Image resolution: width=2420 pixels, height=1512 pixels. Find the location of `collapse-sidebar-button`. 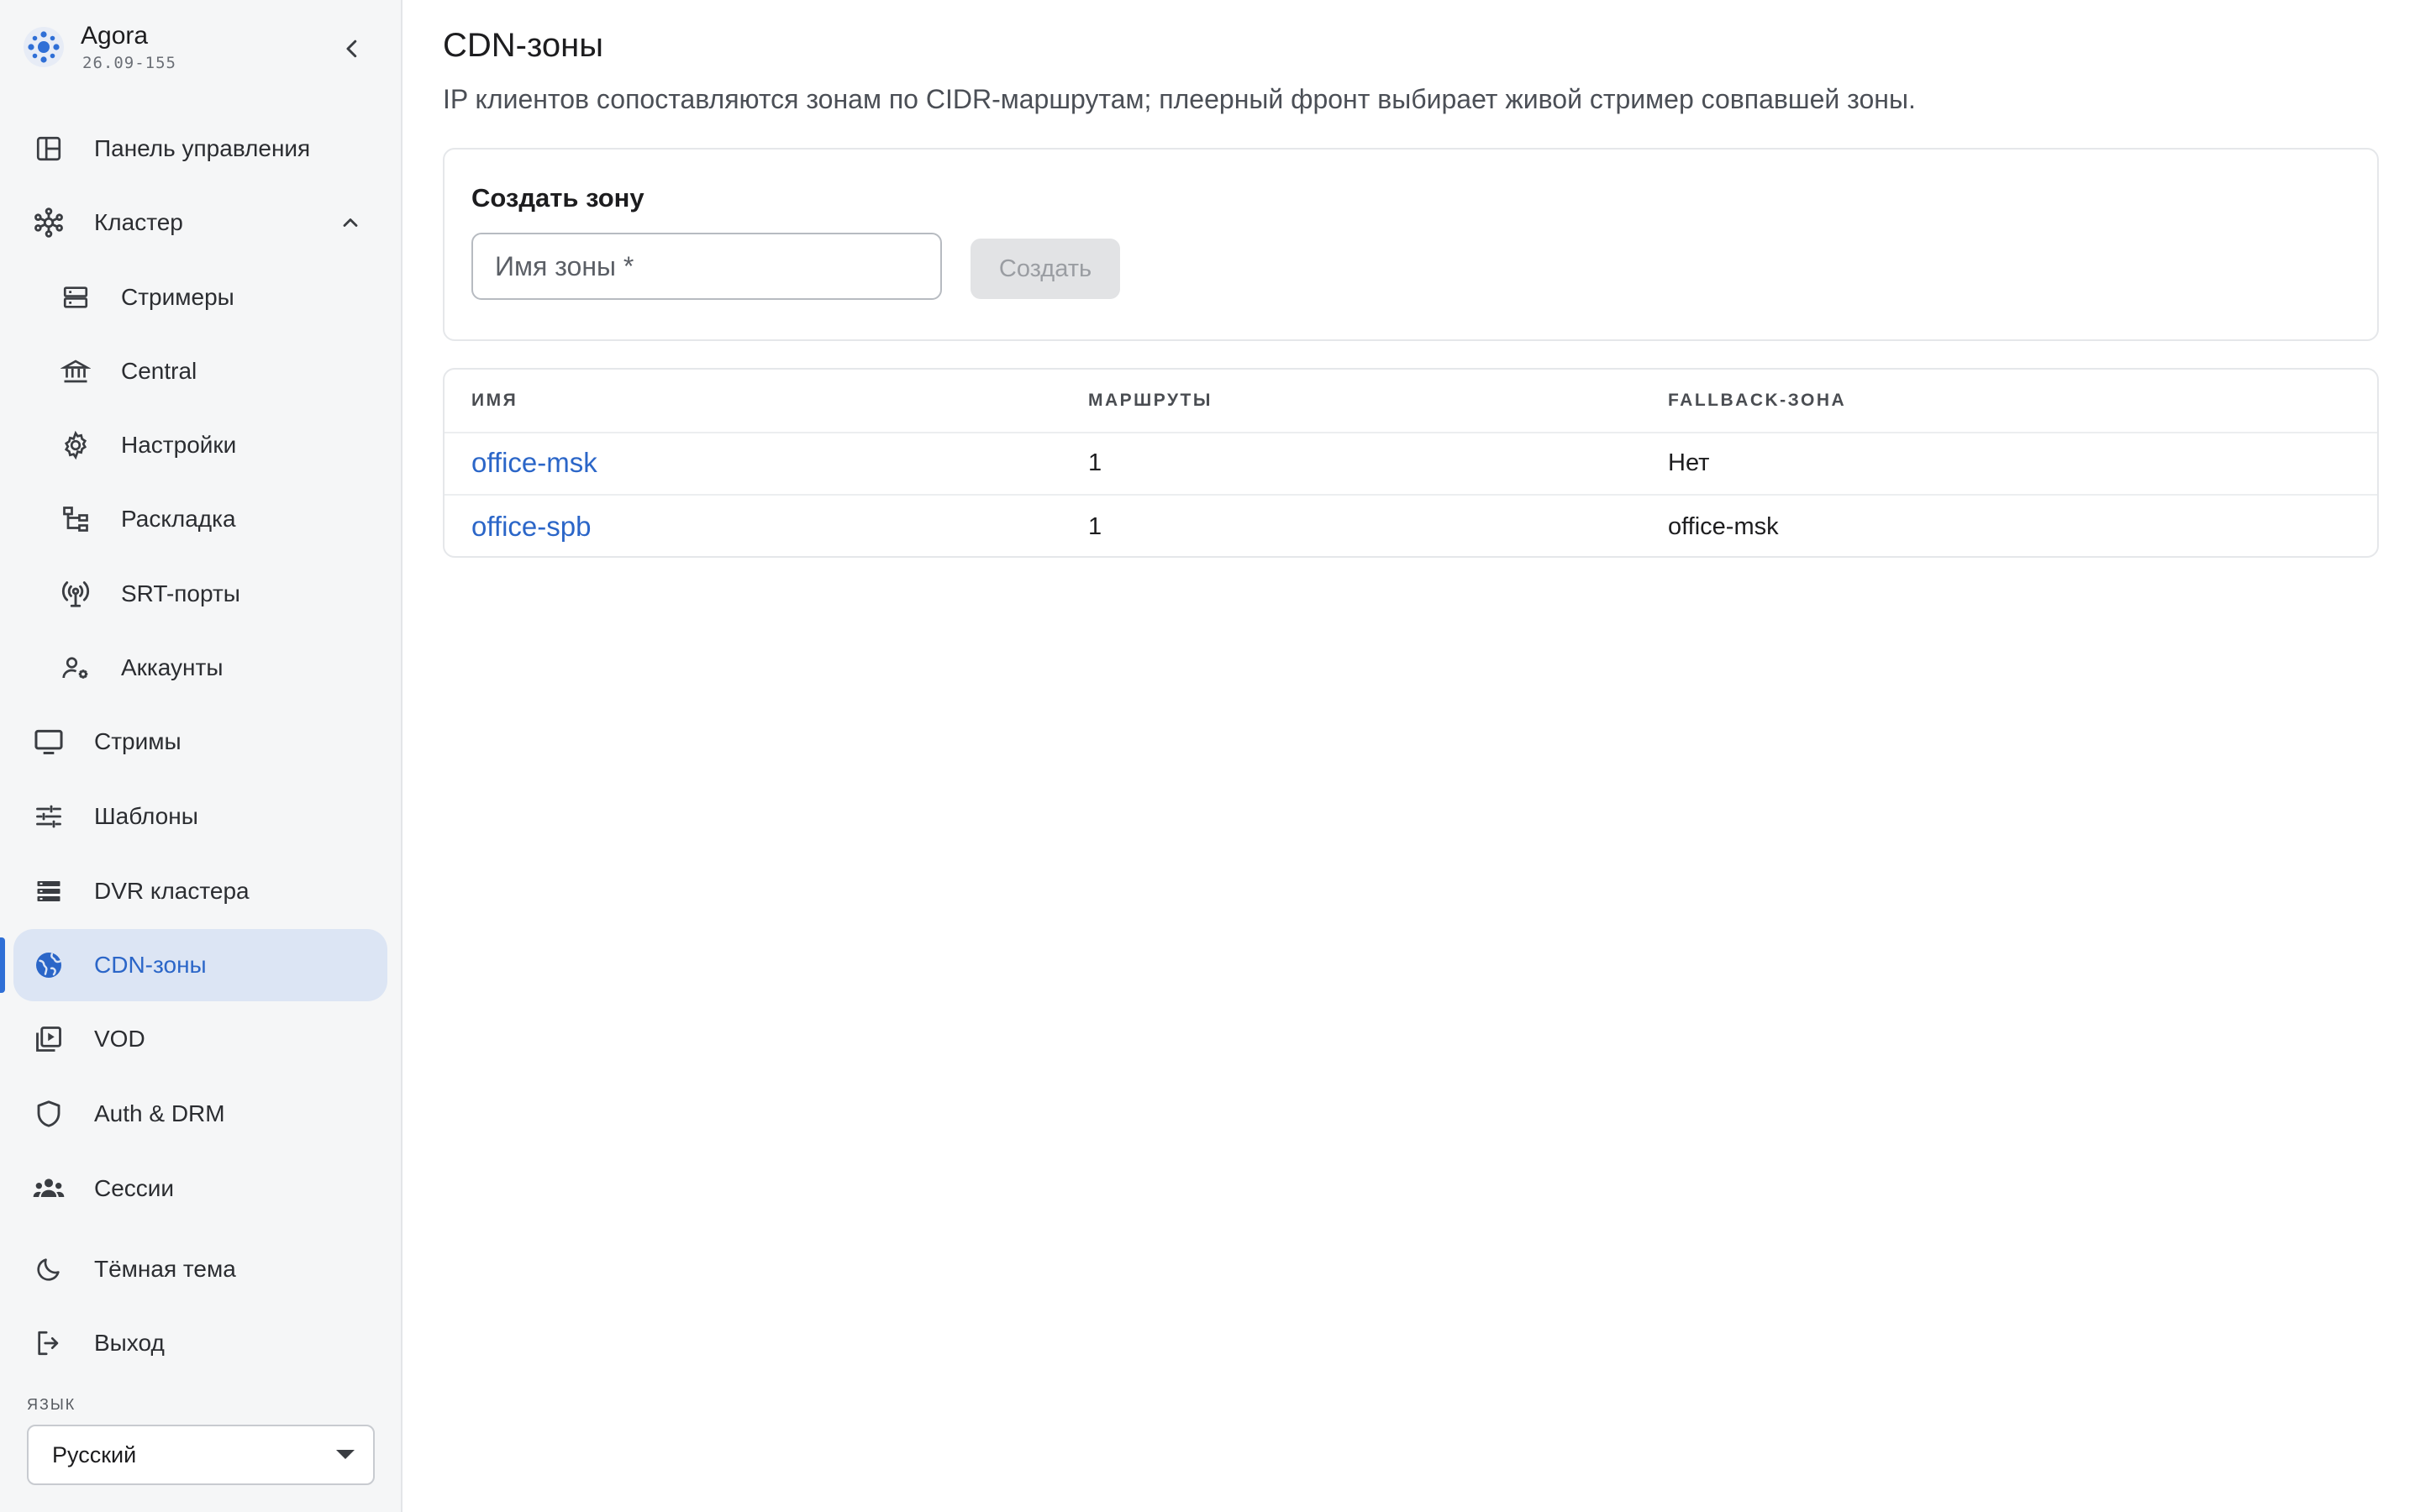

collapse-sidebar-button is located at coordinates (352, 49).